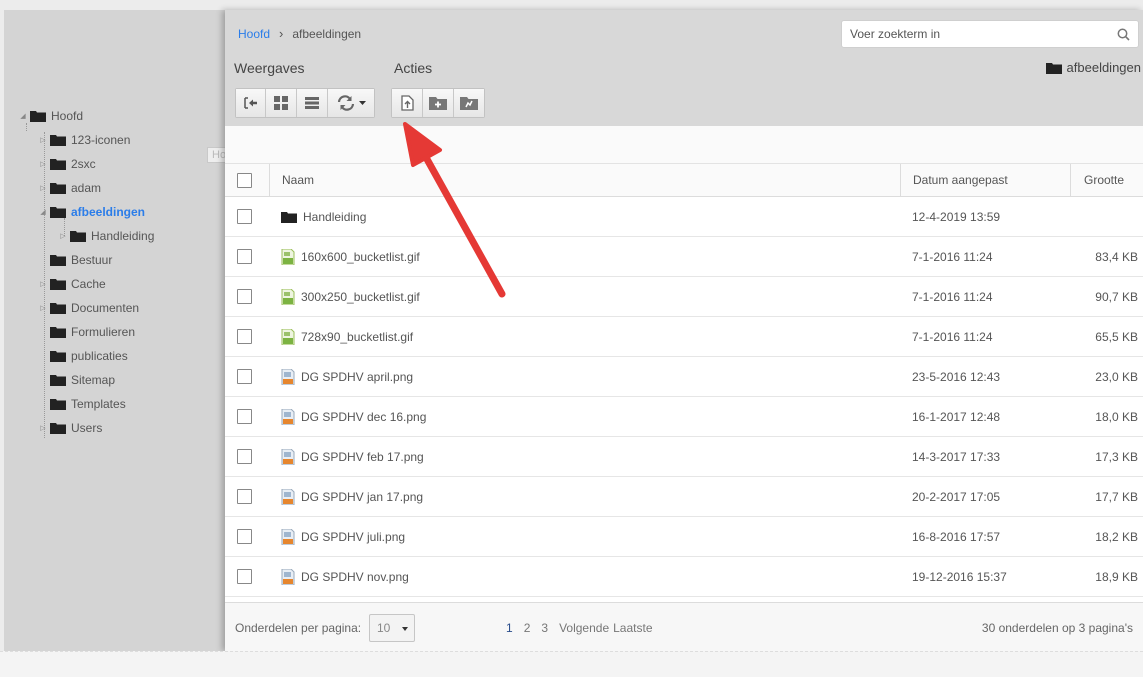 The height and width of the screenshot is (677, 1143). I want to click on file-size: 90,7 KB, so click(1116, 296).